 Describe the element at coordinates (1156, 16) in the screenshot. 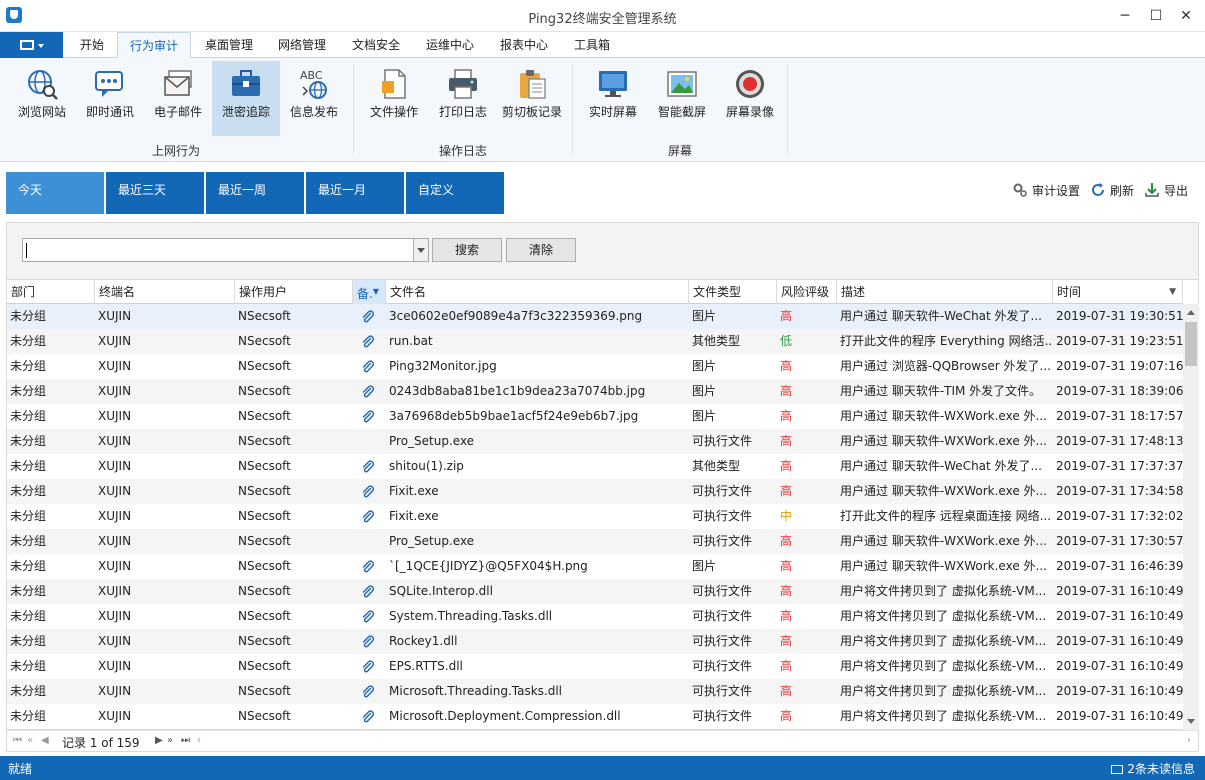

I see `maximize-button: ☐` at that location.